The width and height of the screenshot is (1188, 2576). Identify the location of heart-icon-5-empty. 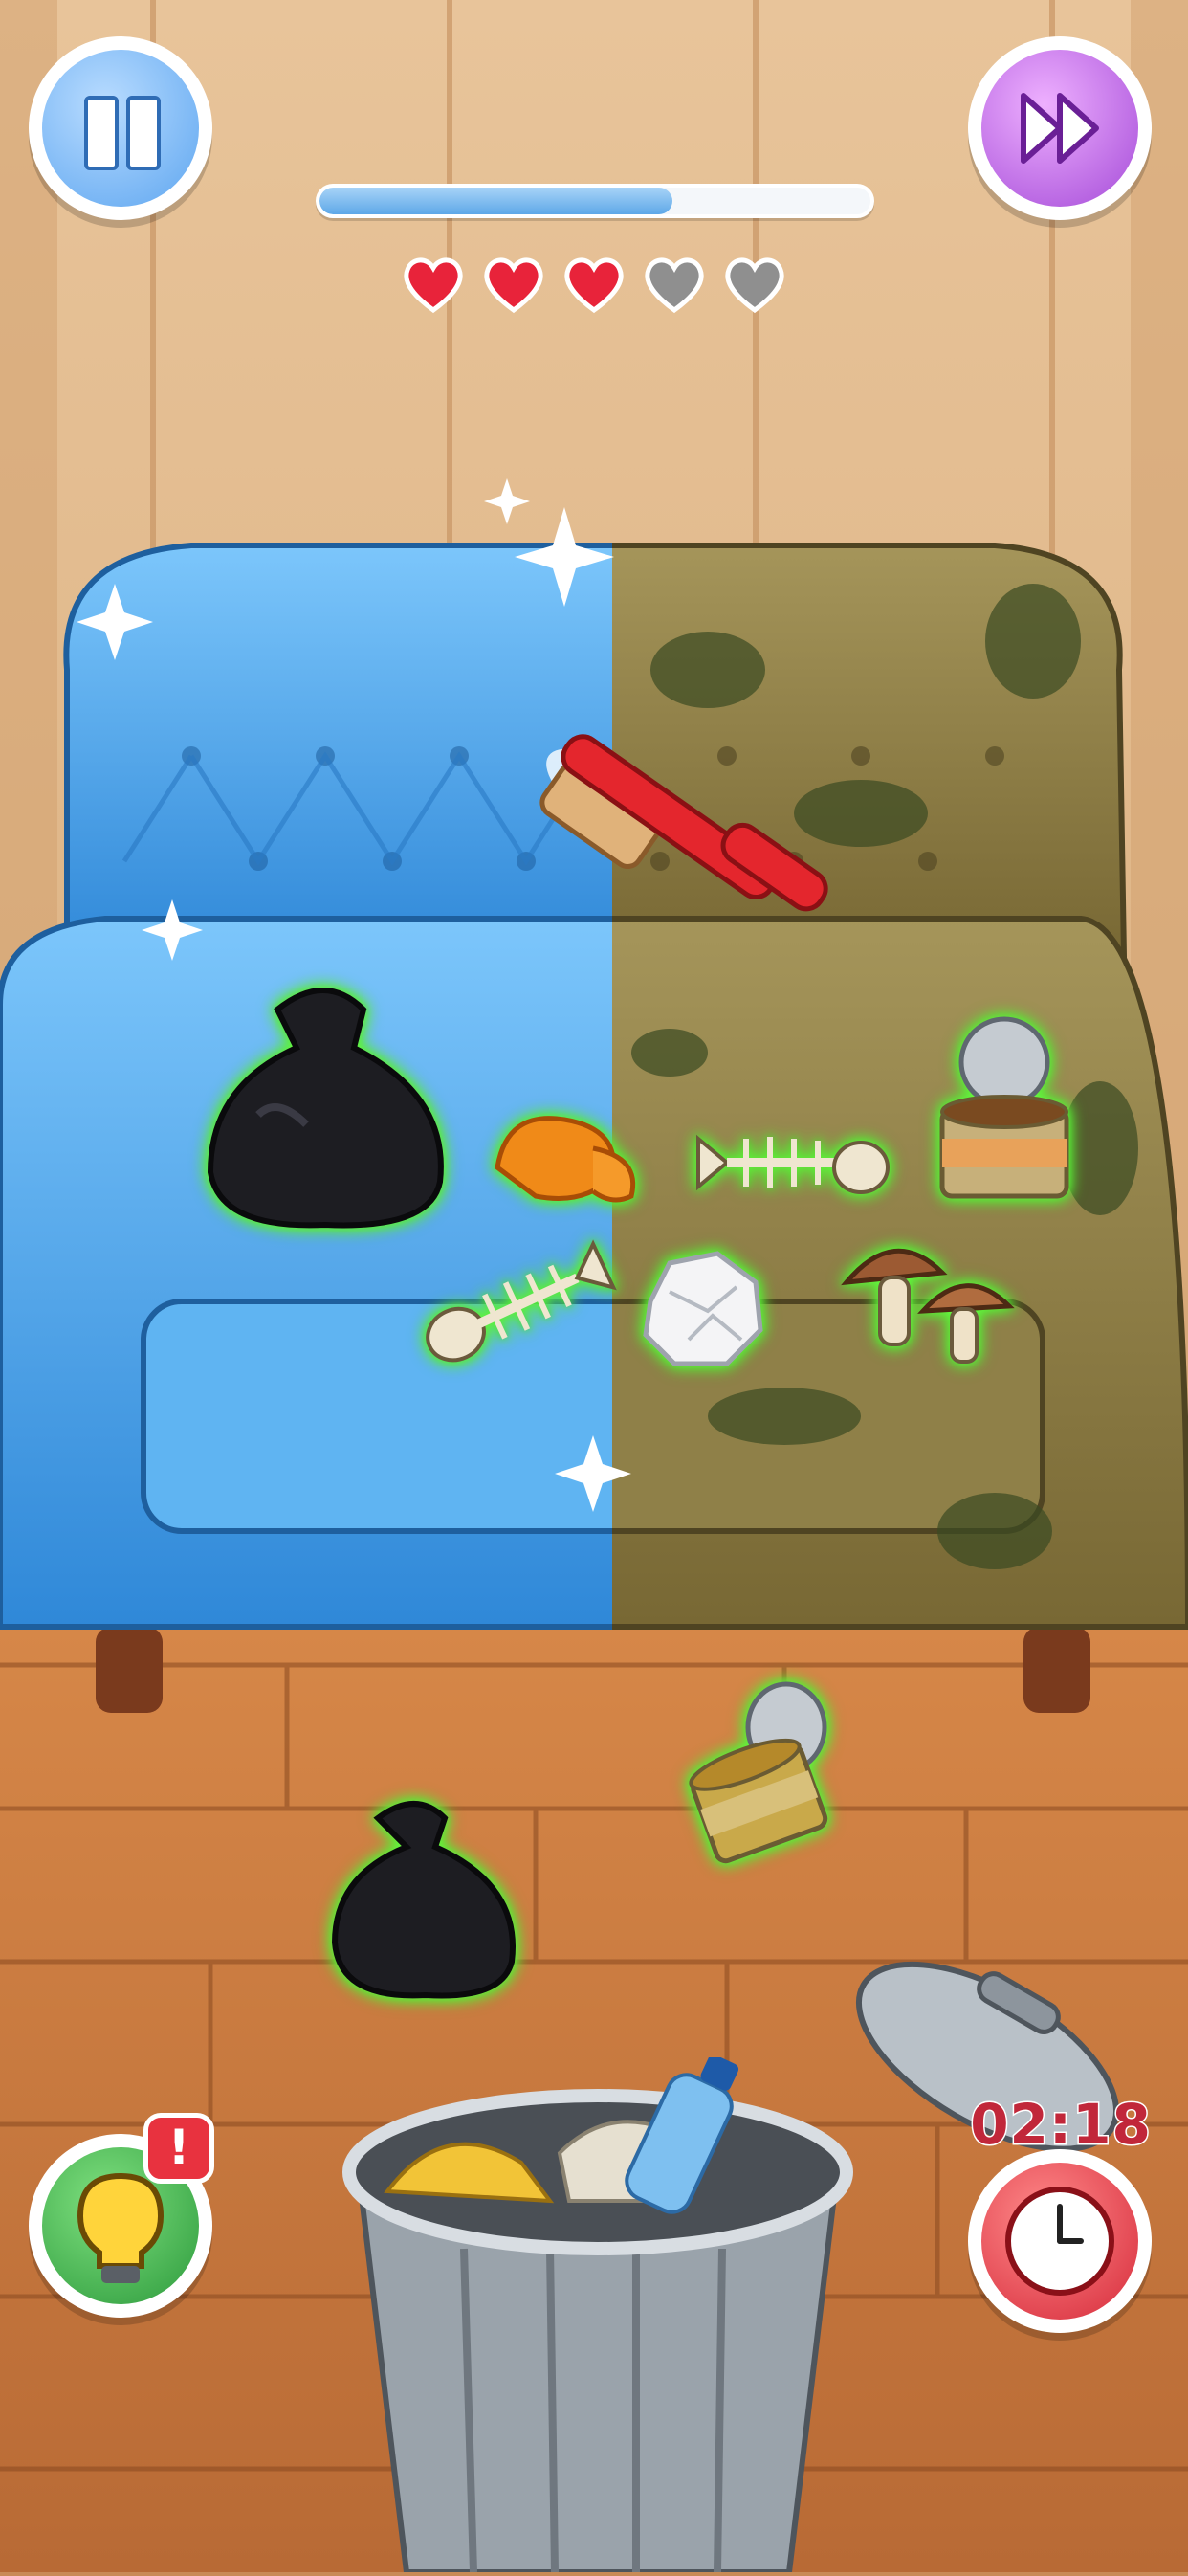
(754, 285).